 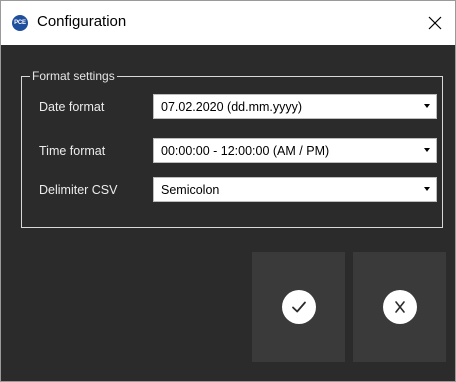 I want to click on close-icon, so click(x=435, y=23).